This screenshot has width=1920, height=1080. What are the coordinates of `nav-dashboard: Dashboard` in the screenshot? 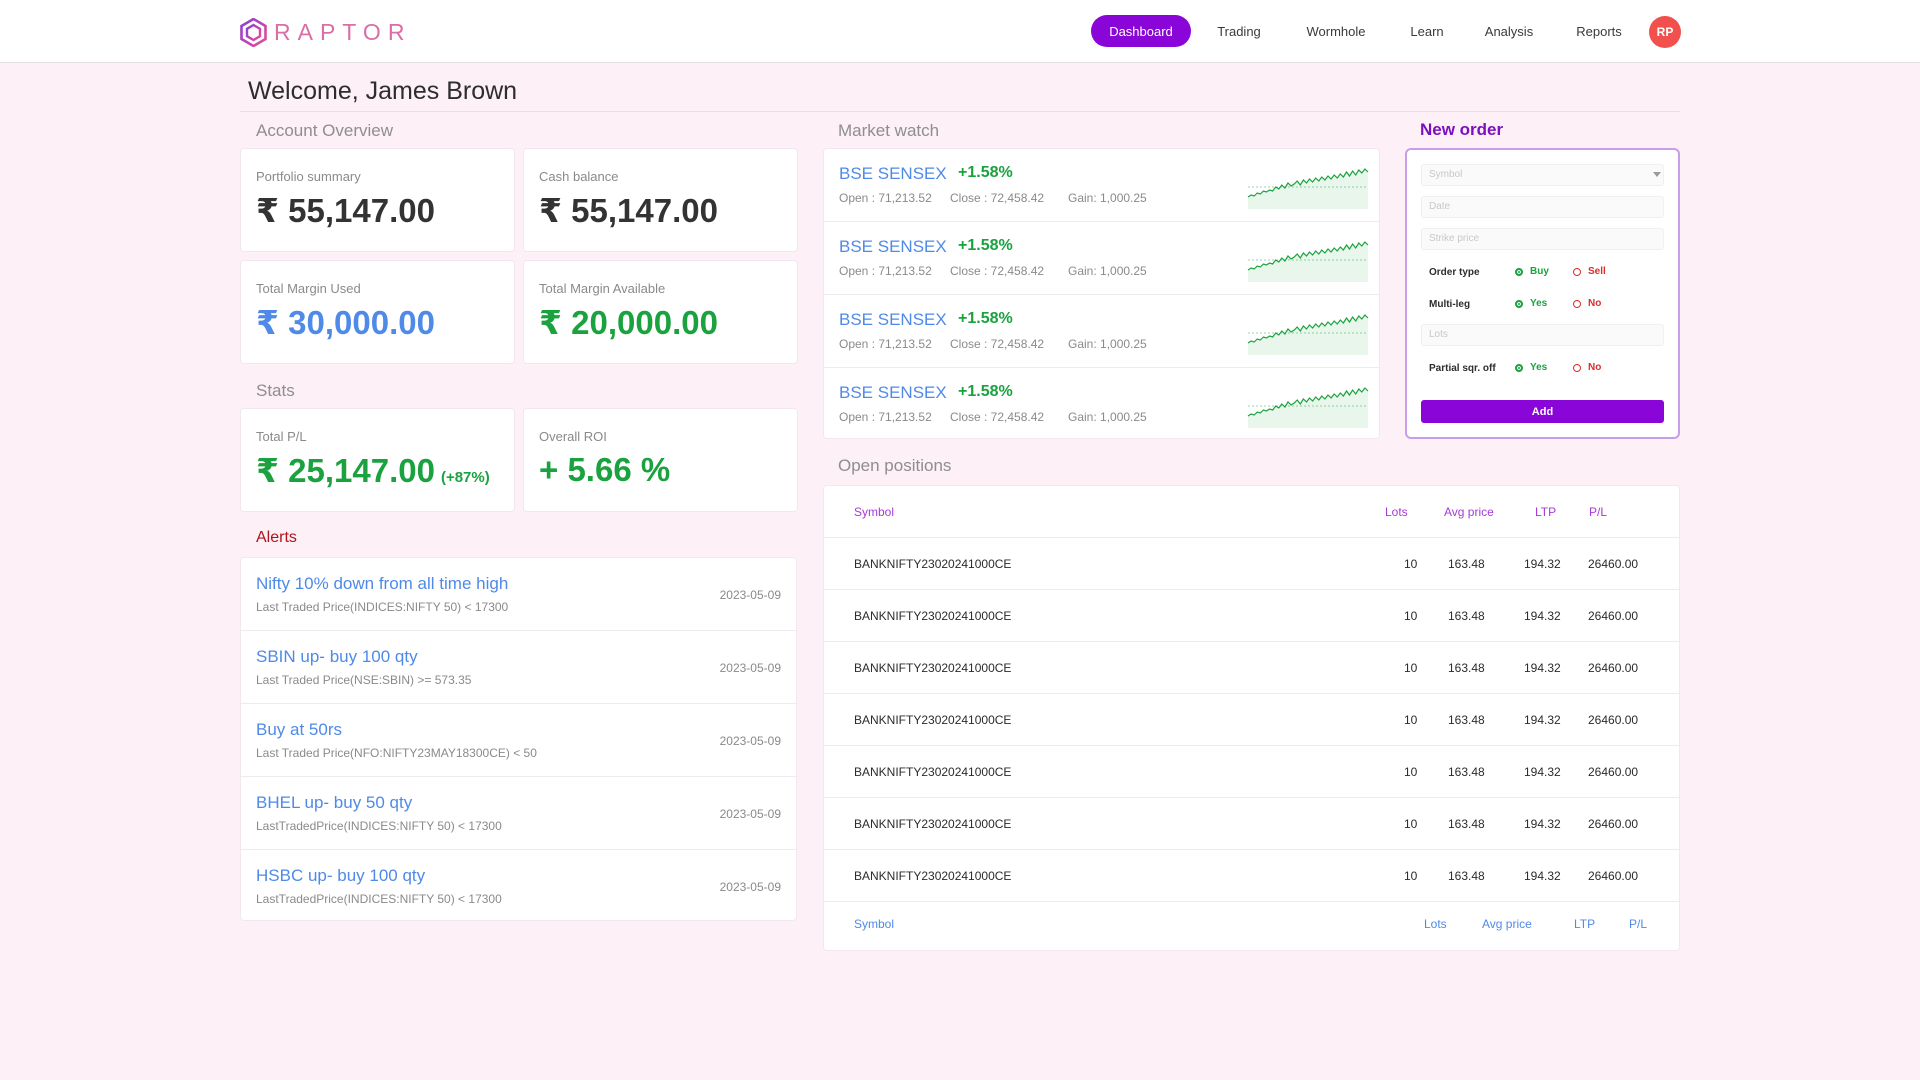 It's located at (1141, 31).